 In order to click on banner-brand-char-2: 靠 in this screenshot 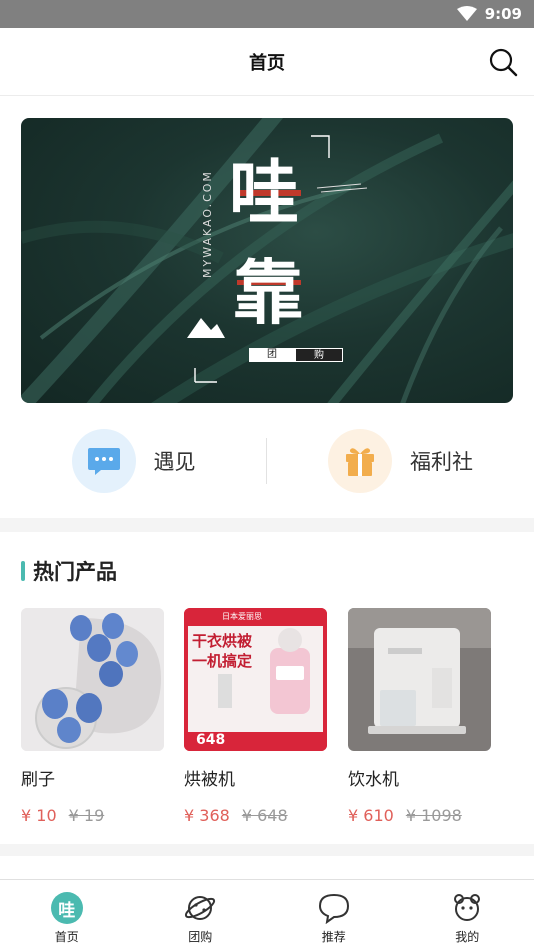, I will do `click(268, 293)`.